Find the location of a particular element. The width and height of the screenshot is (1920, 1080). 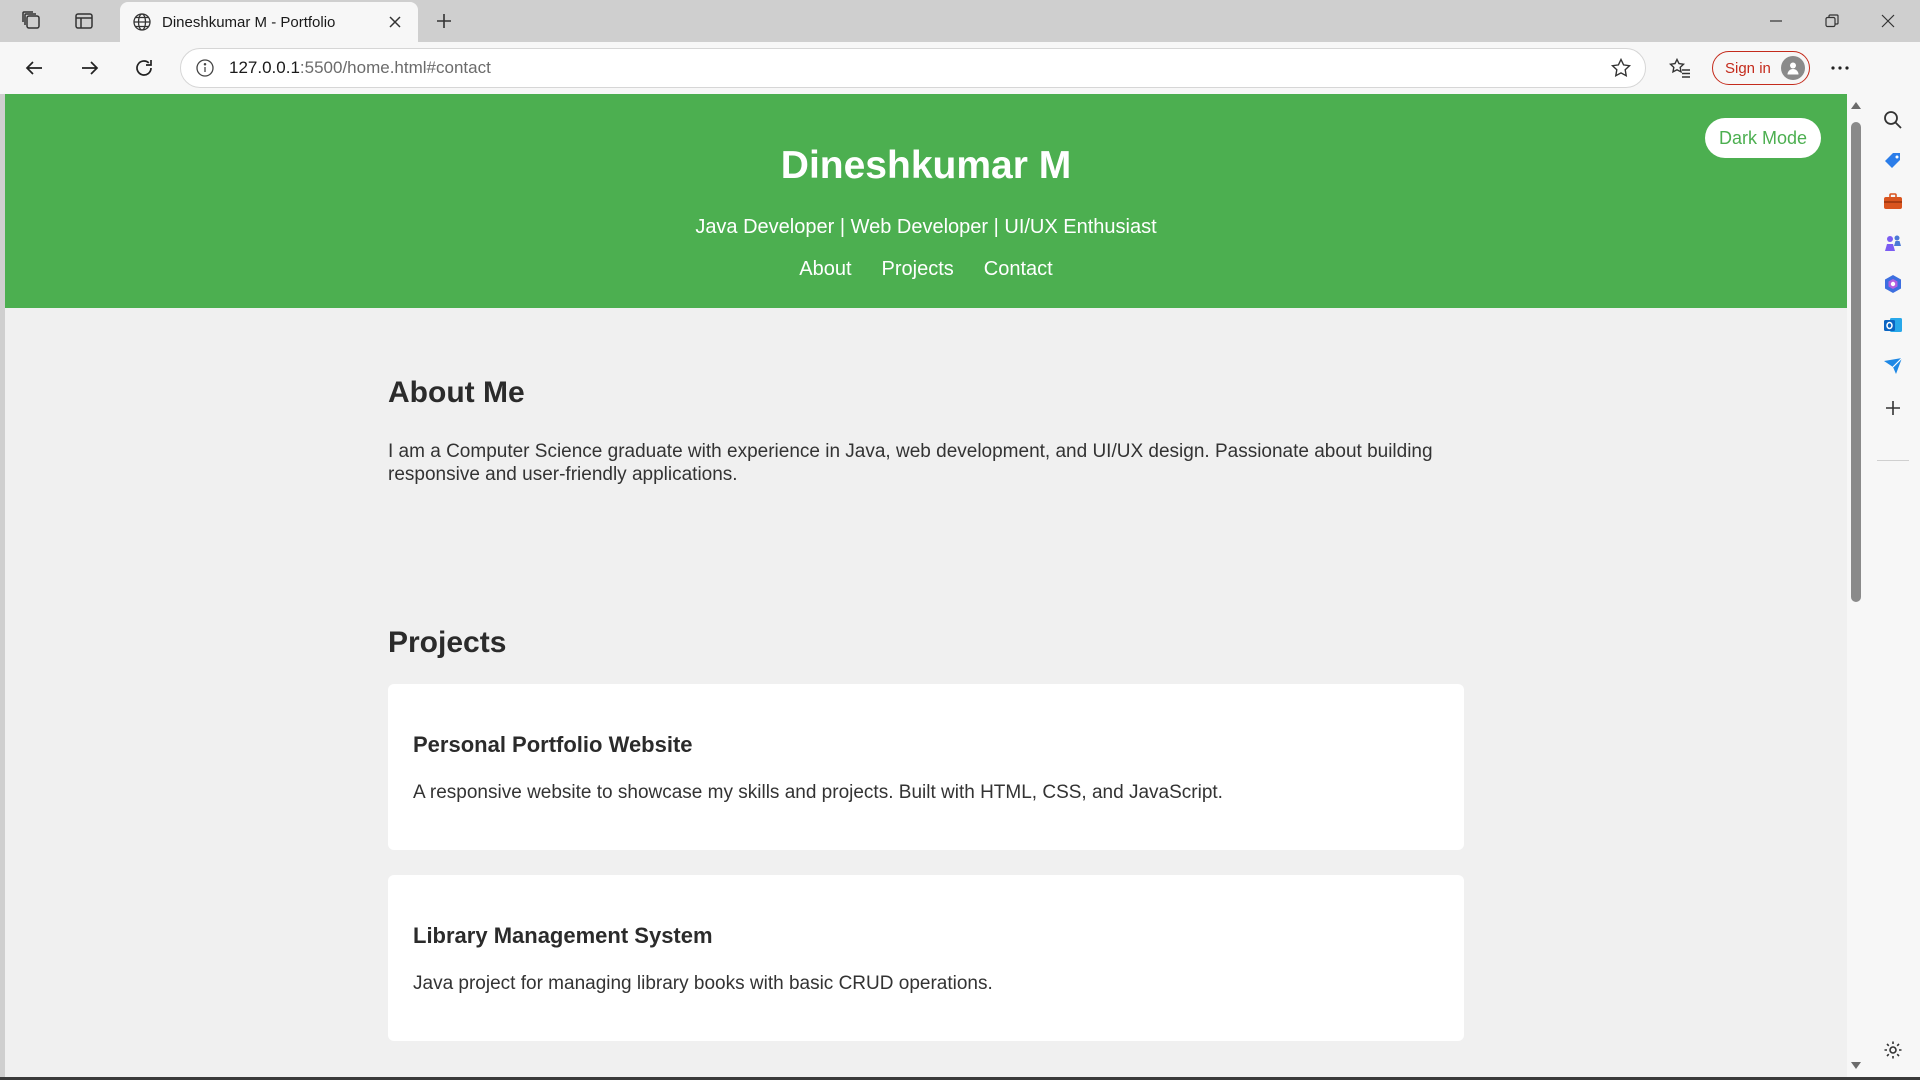

browser-toolbar: 127.0.0.1:5500/home.html#contact Sign in is located at coordinates (960, 68).